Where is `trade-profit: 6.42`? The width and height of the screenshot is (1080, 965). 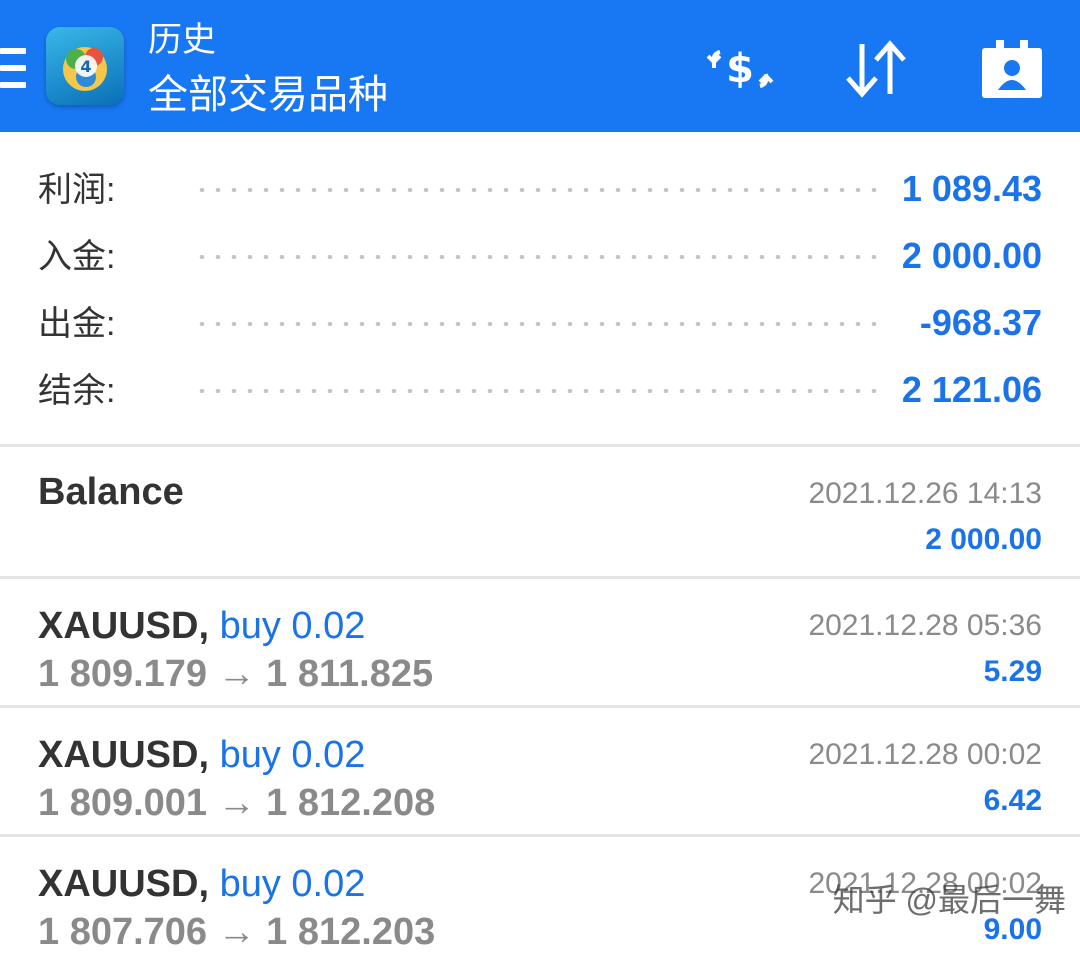
trade-profit: 6.42 is located at coordinates (1012, 800).